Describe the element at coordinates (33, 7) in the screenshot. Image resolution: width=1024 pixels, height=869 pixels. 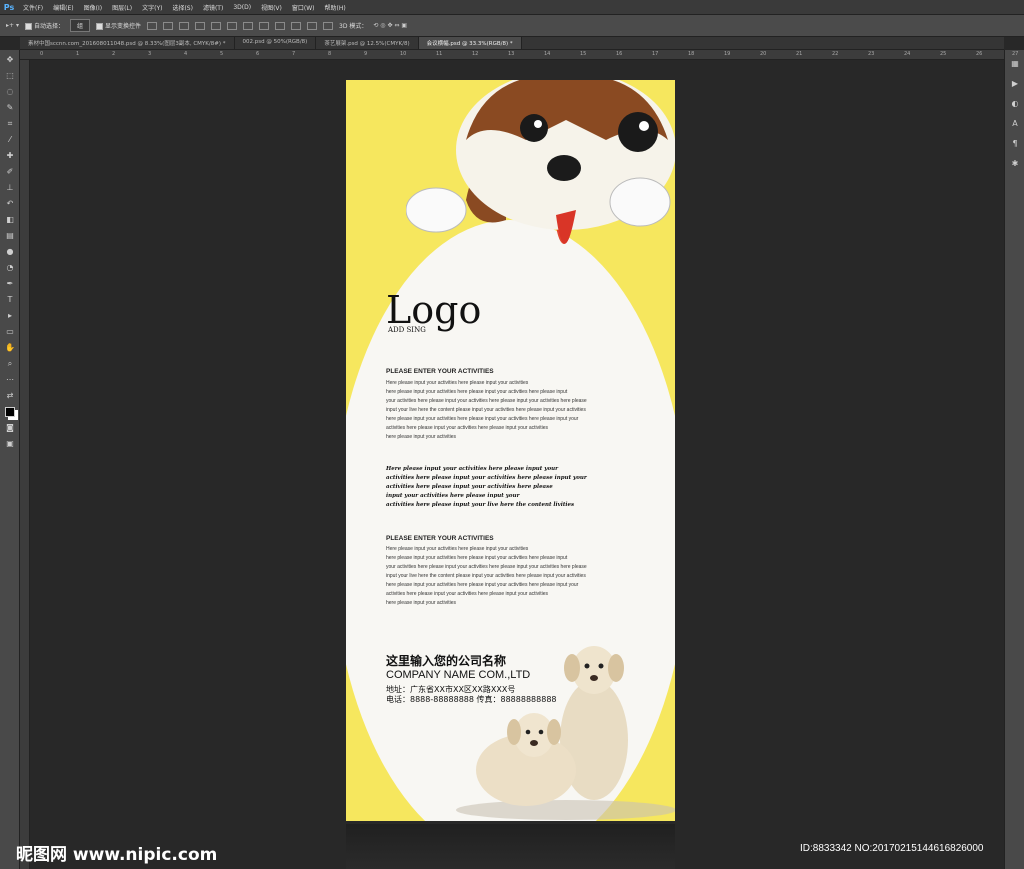
I see `menu-file: 文件(F)` at that location.